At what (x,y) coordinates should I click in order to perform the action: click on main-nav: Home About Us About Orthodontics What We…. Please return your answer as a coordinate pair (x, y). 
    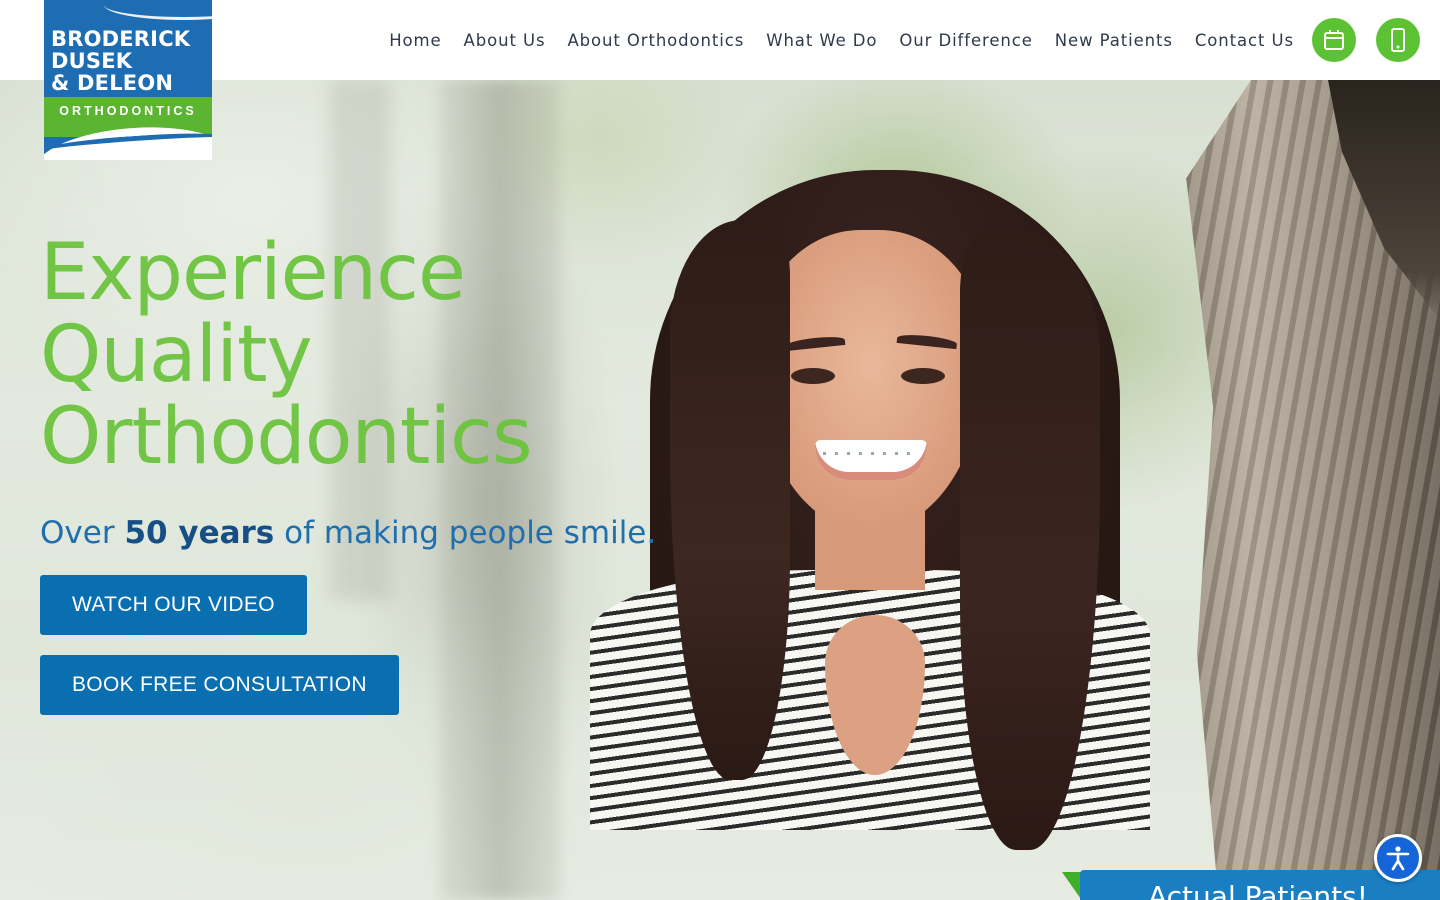
    Looking at the image, I should click on (841, 40).